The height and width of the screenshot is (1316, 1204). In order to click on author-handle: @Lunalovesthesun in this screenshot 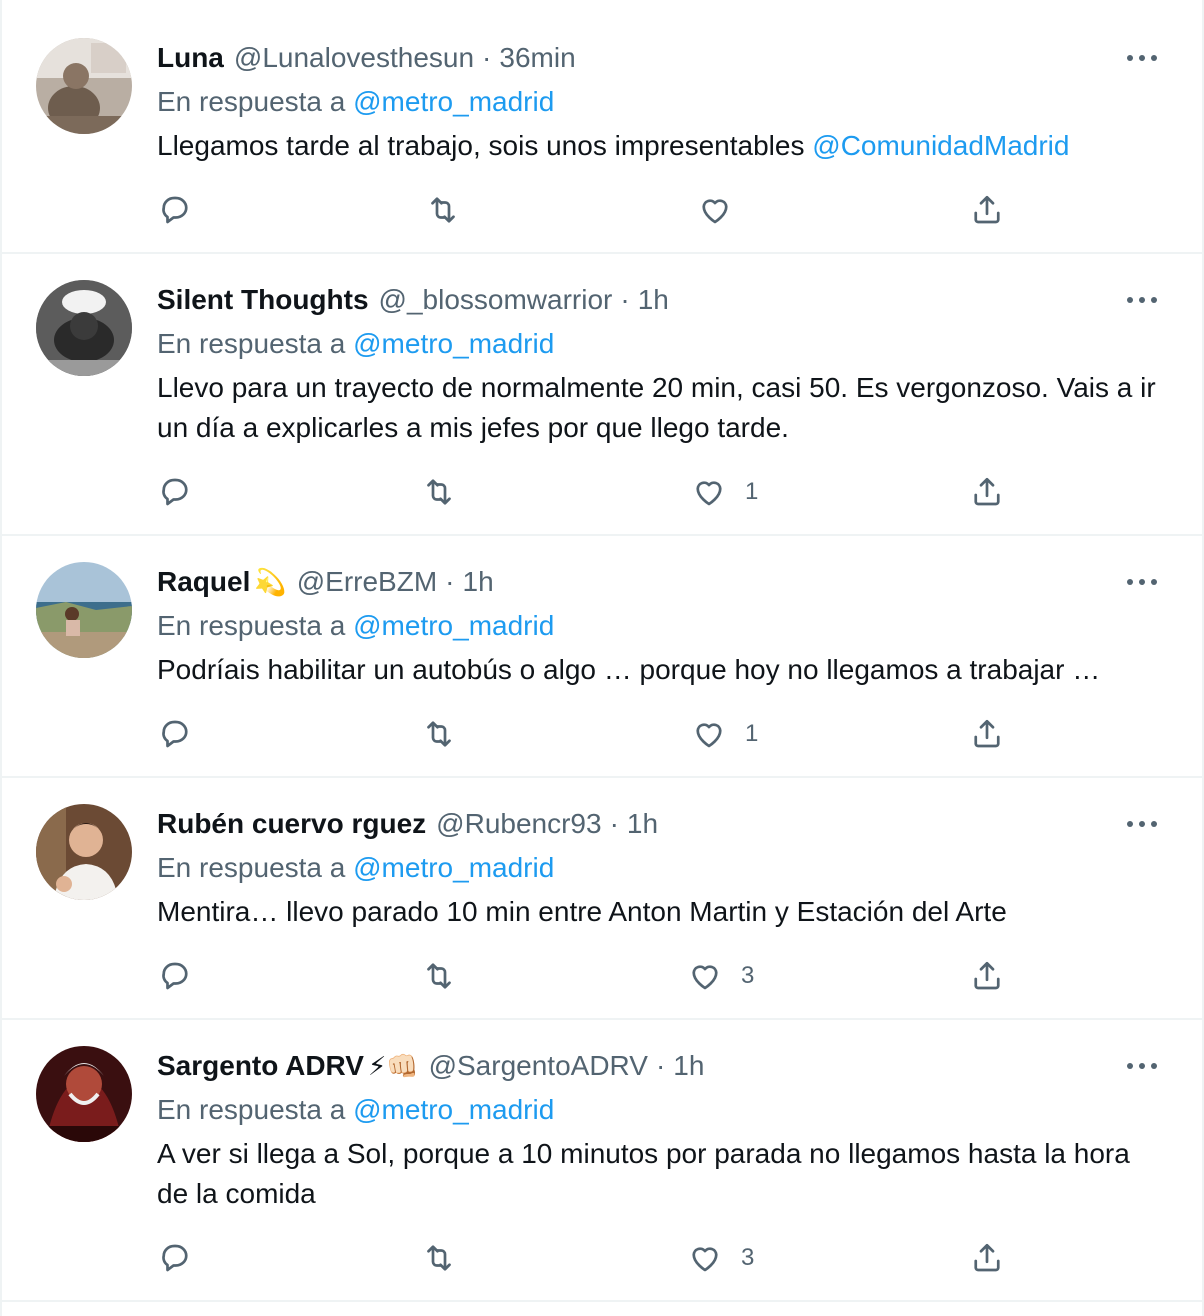, I will do `click(354, 58)`.